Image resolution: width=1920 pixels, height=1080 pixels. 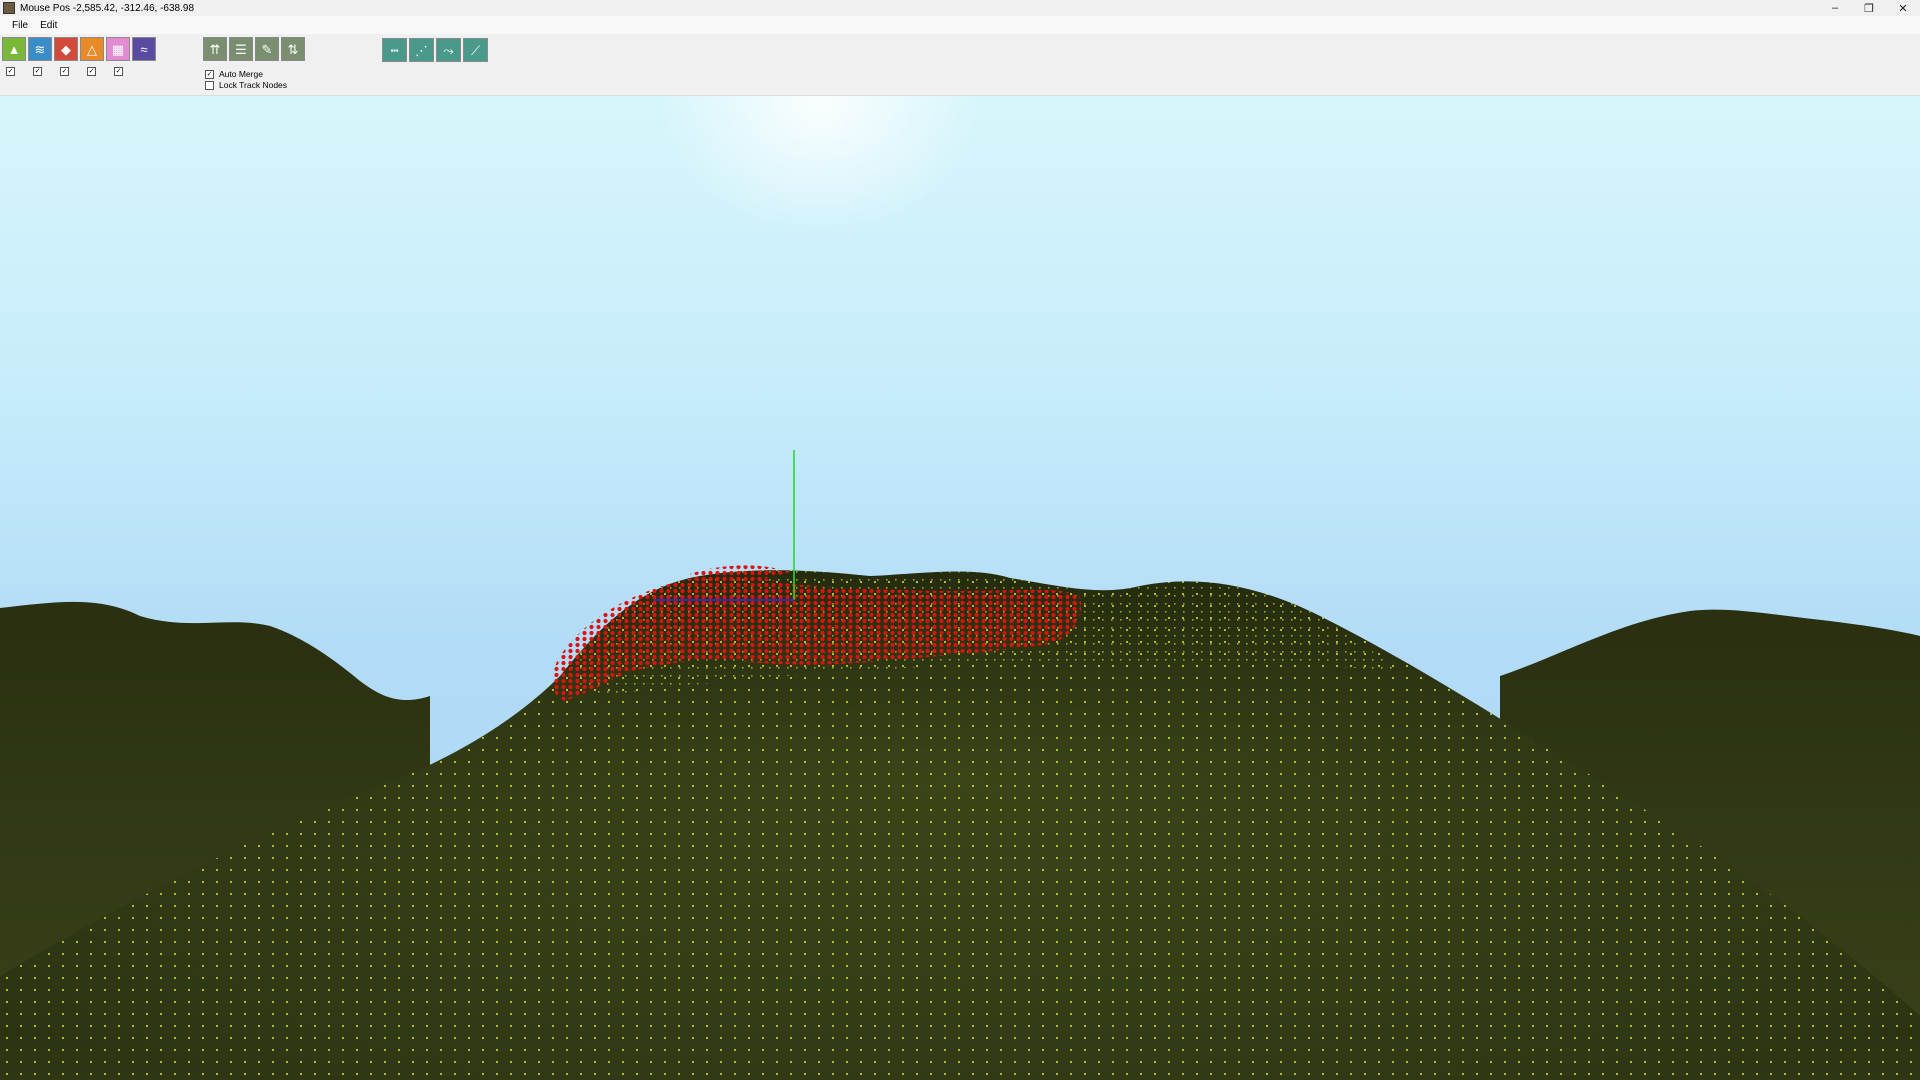 I want to click on restore-button: ❐, so click(x=1869, y=8).